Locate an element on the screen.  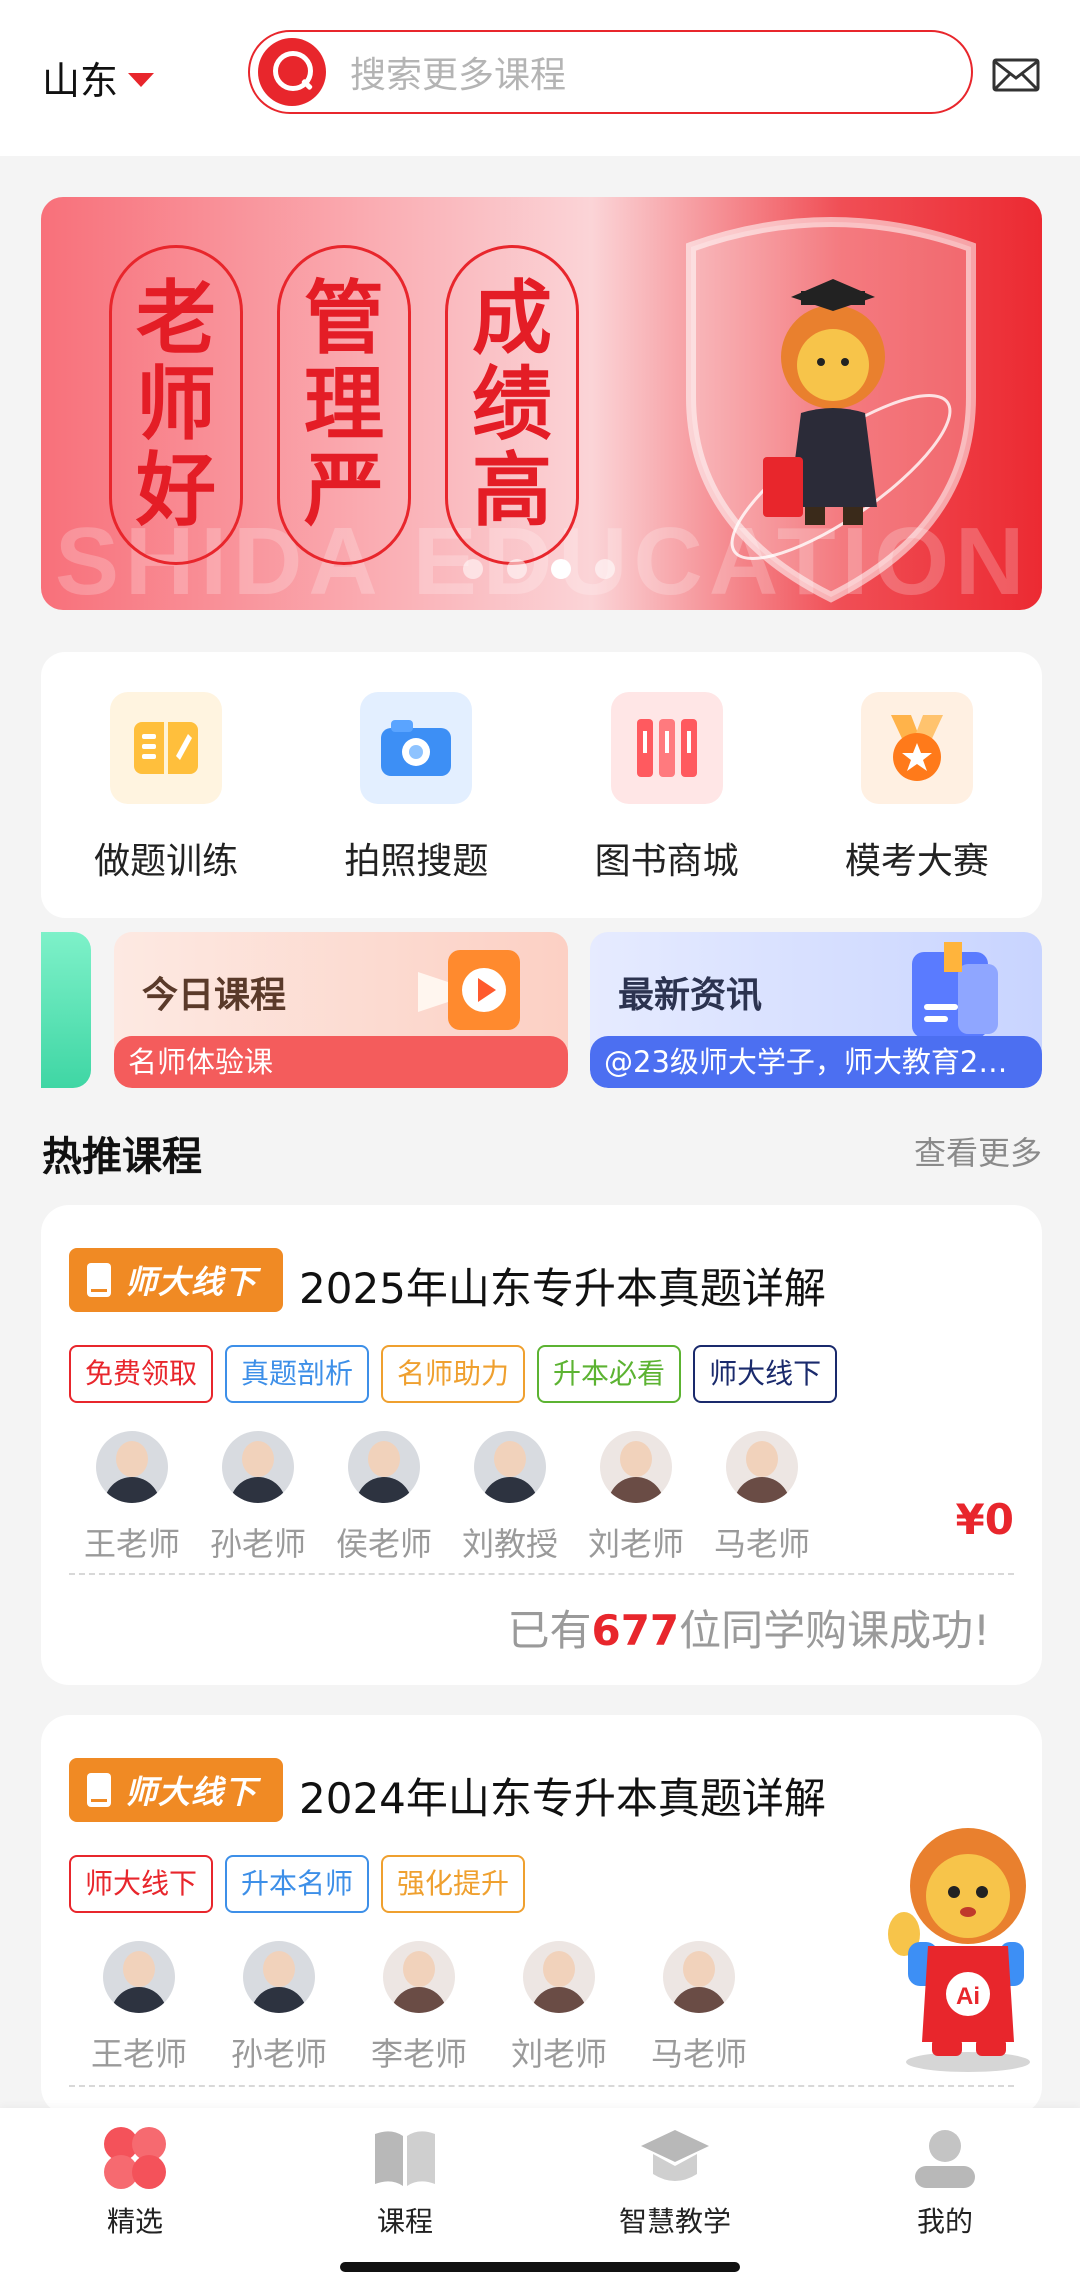
slogan-char: 严 is located at coordinates (344, 490).